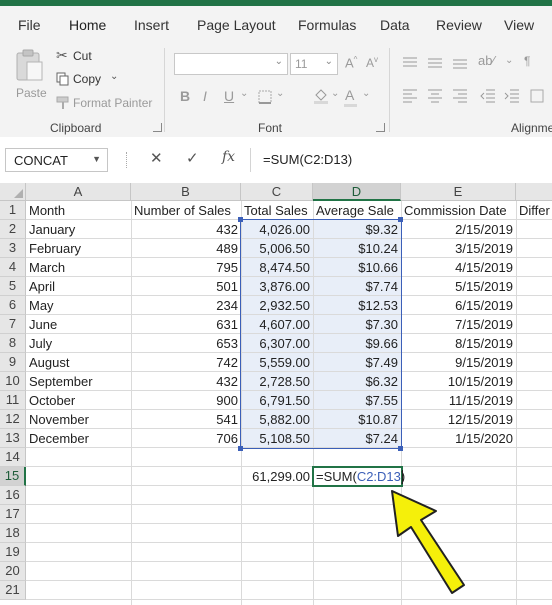 The image size is (552, 605). Describe the element at coordinates (127, 160) in the screenshot. I see `formula-bar-grip` at that location.